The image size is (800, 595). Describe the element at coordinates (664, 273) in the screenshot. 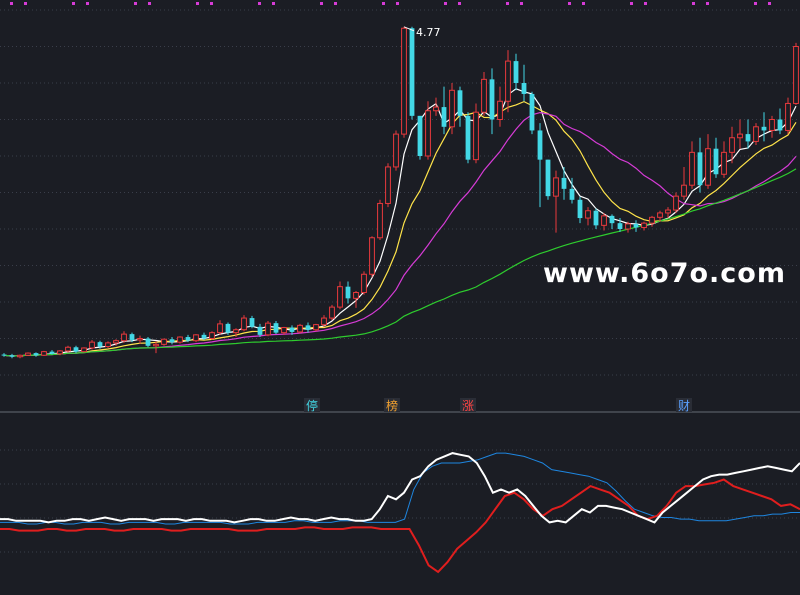

I see `watermark: www.6o7o.com` at that location.